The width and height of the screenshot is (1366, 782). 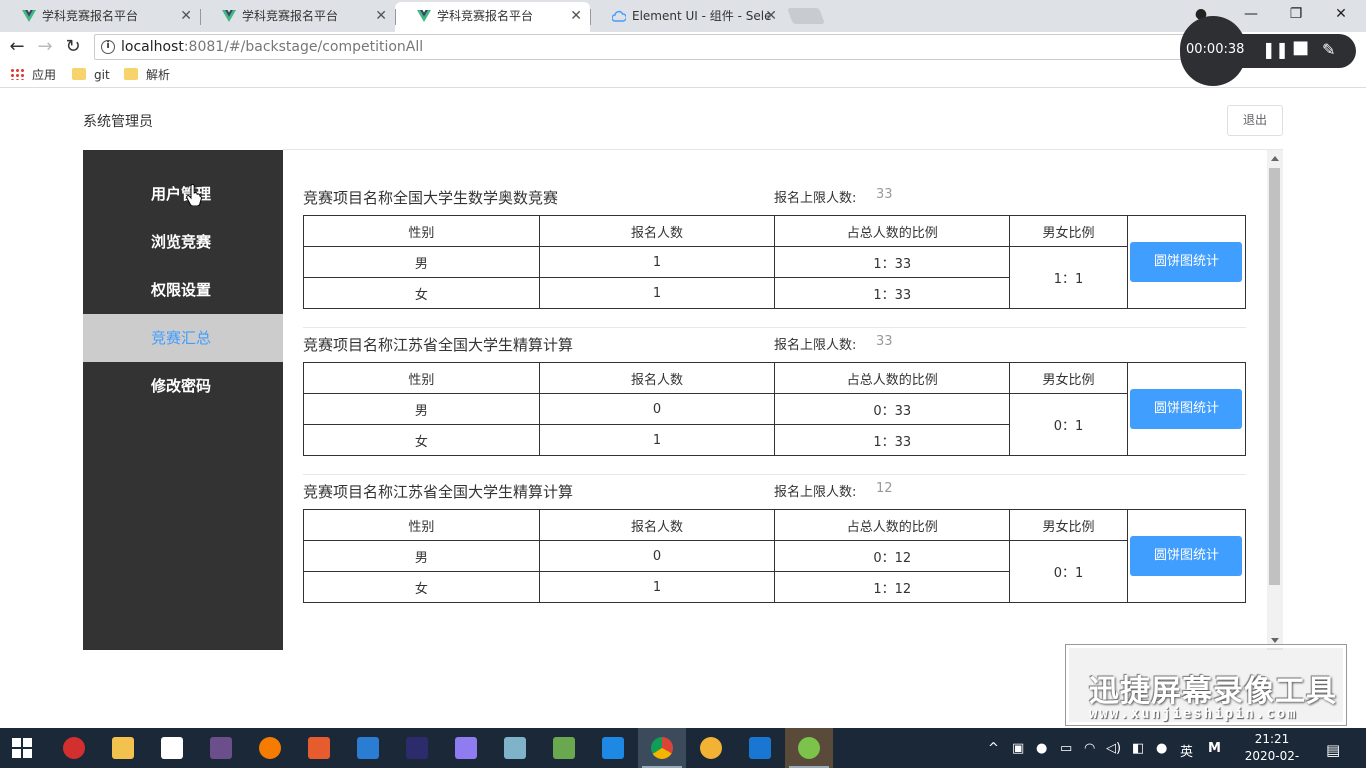 What do you see at coordinates (118, 122) in the screenshot?
I see `admin-name: 系统管理员` at bounding box center [118, 122].